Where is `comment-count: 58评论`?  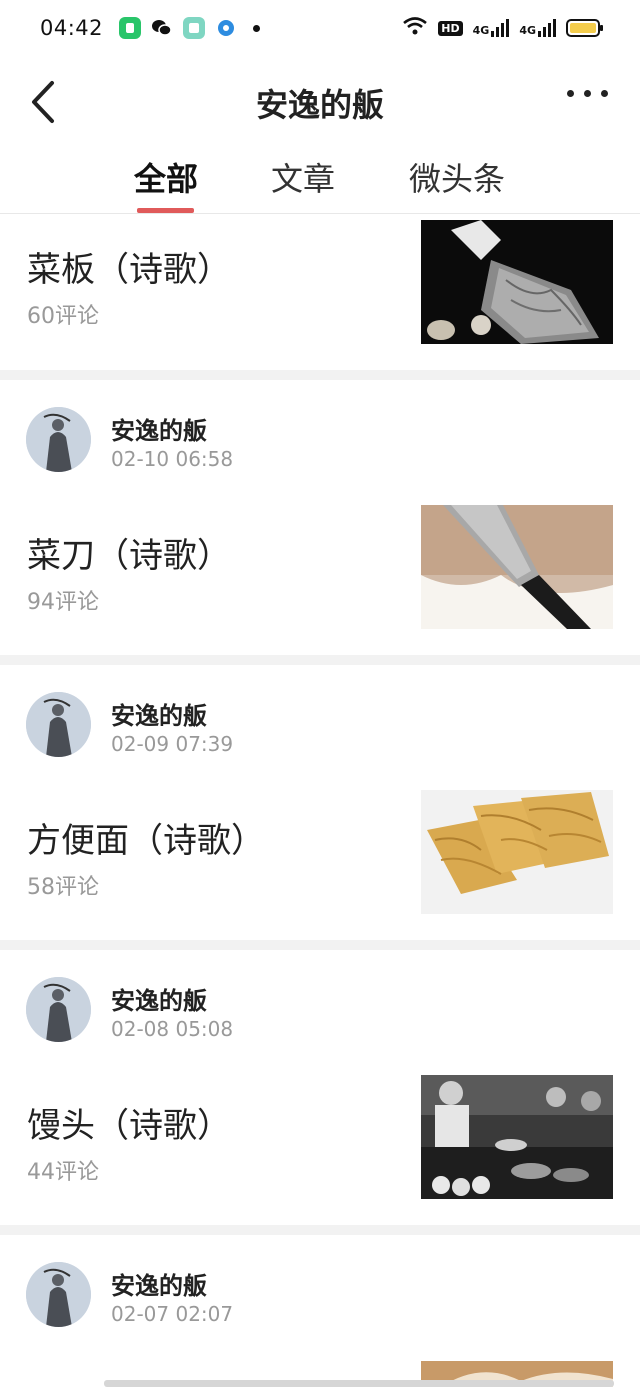 comment-count: 58评论 is located at coordinates (63, 887).